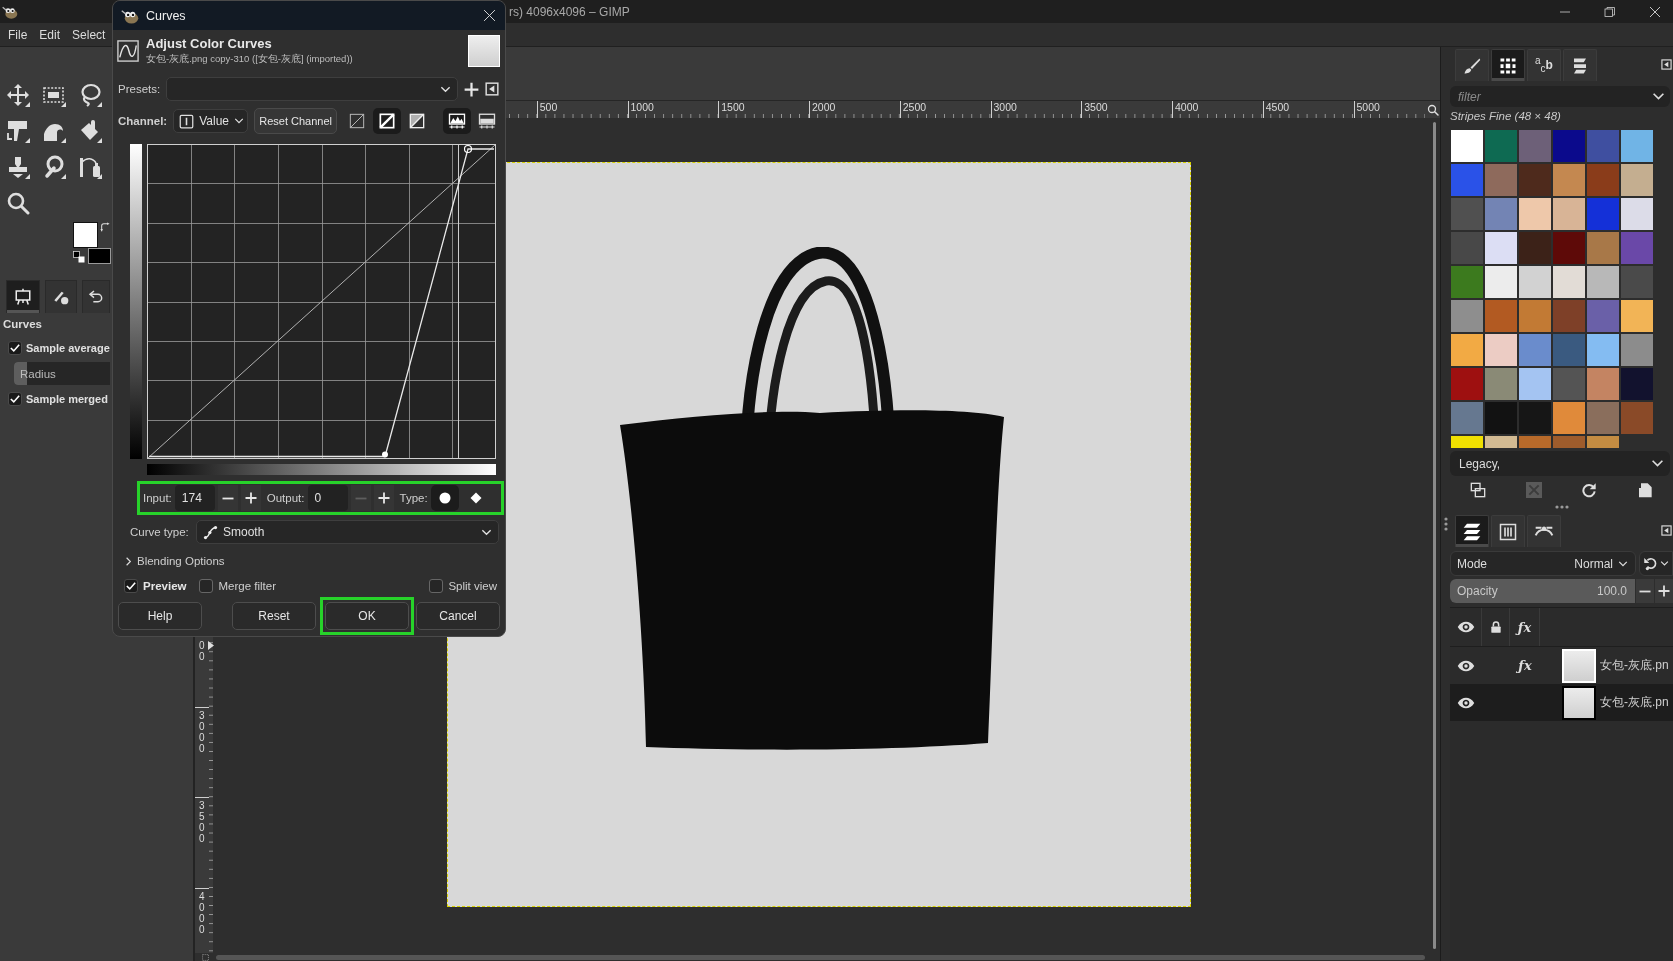 The image size is (1673, 961). Describe the element at coordinates (444, 498) in the screenshot. I see `point-type-button` at that location.